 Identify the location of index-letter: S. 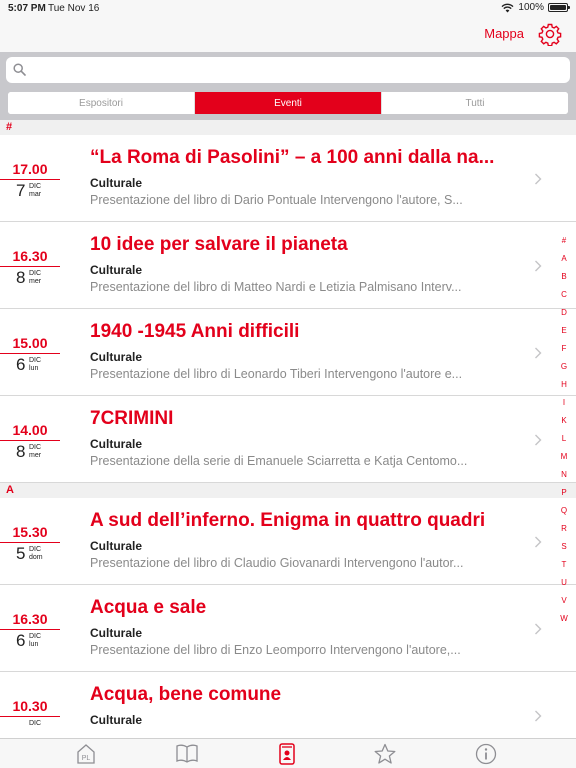
(563, 547).